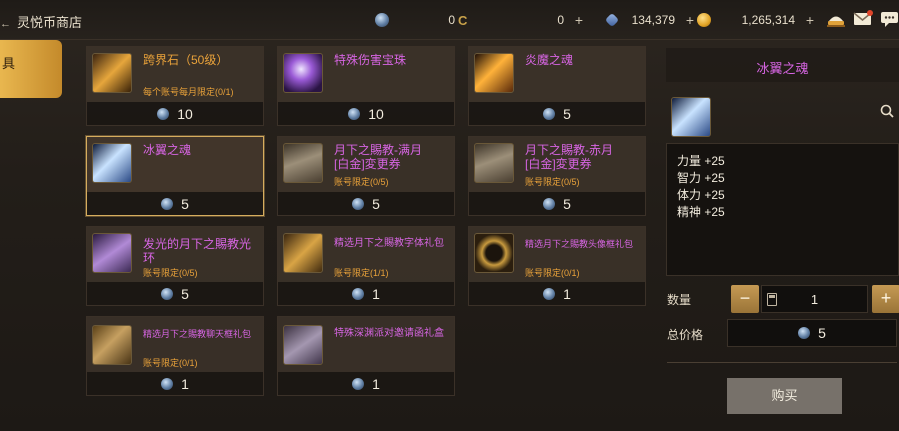 This screenshot has width=899, height=431. Describe the element at coordinates (691, 117) in the screenshot. I see `detail-item-icon` at that location.